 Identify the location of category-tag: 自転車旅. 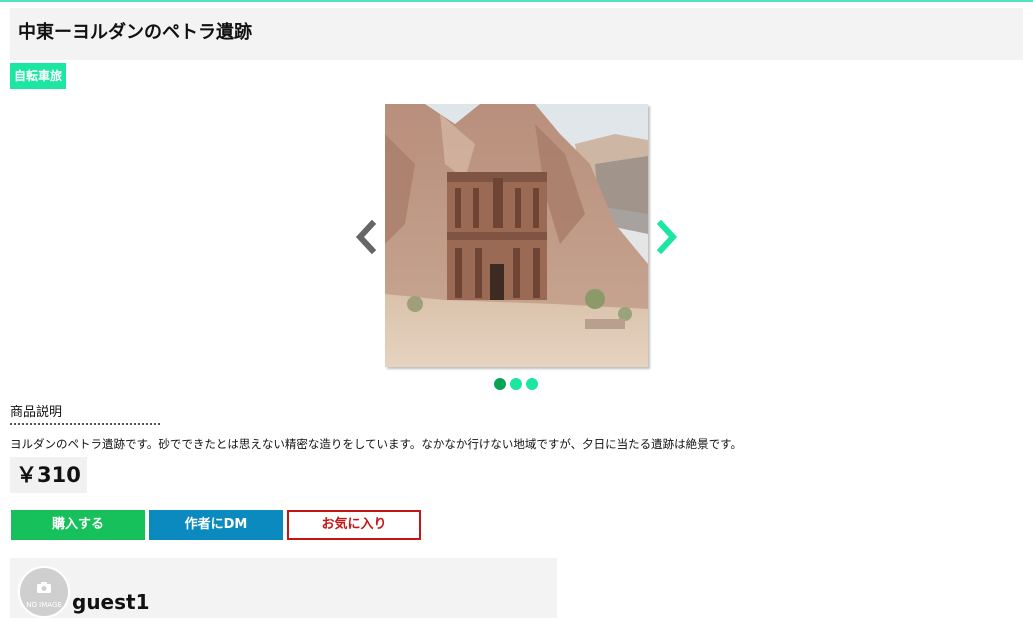
(38, 76).